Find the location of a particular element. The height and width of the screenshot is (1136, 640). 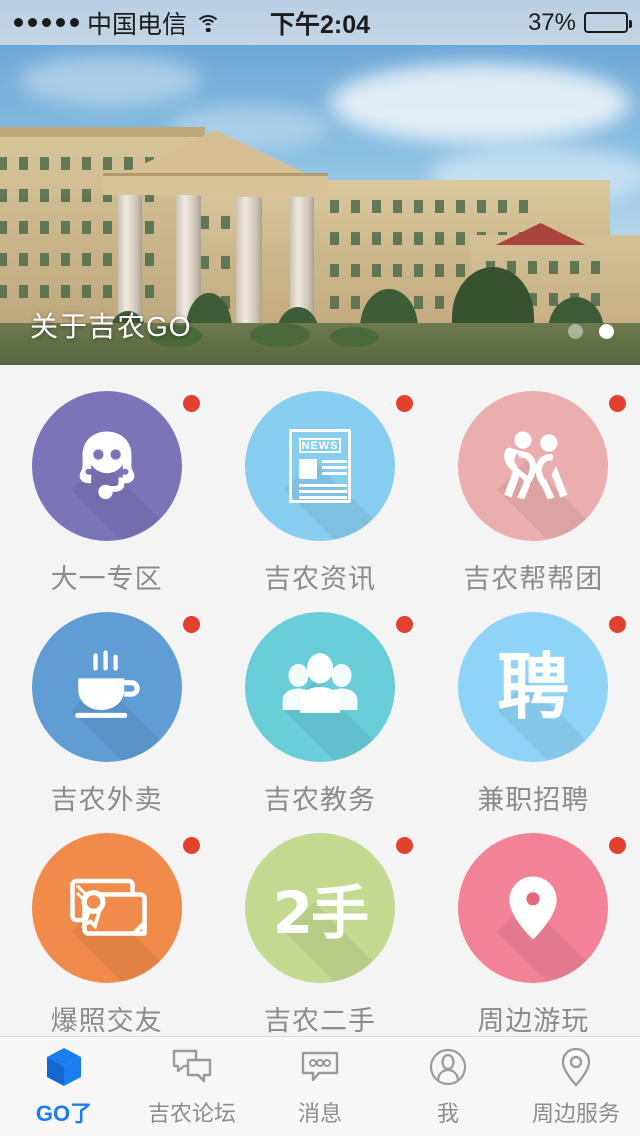

grid-item-label: 兼职招聘 is located at coordinates (533, 800).